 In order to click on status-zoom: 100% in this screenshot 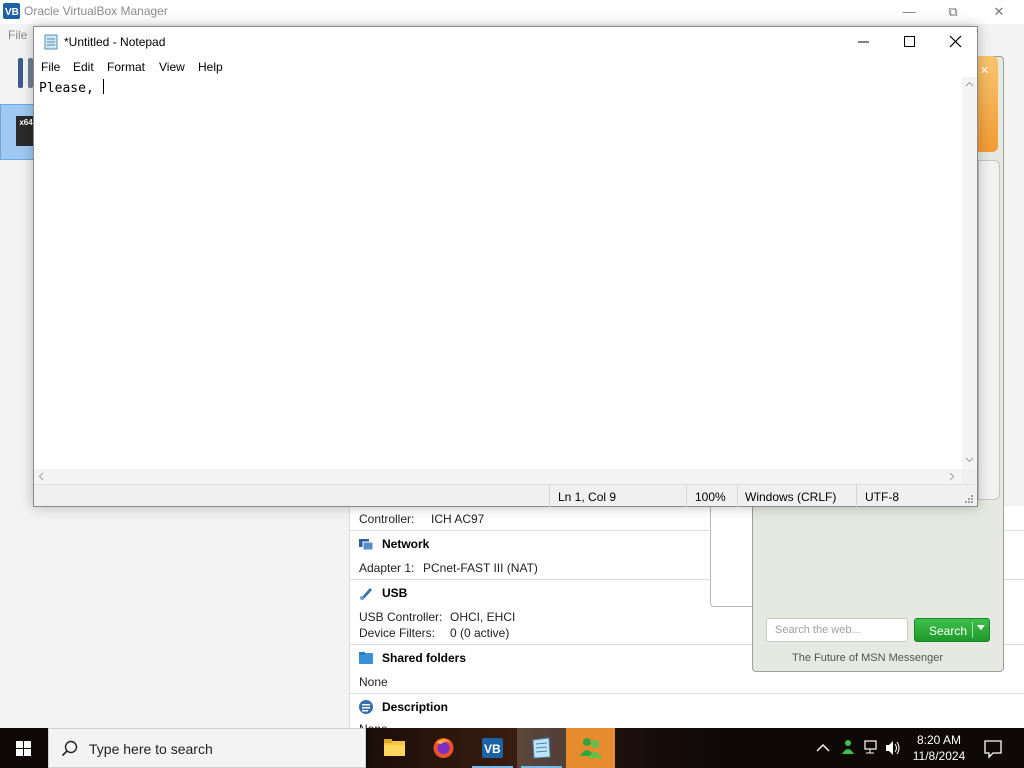, I will do `click(710, 497)`.